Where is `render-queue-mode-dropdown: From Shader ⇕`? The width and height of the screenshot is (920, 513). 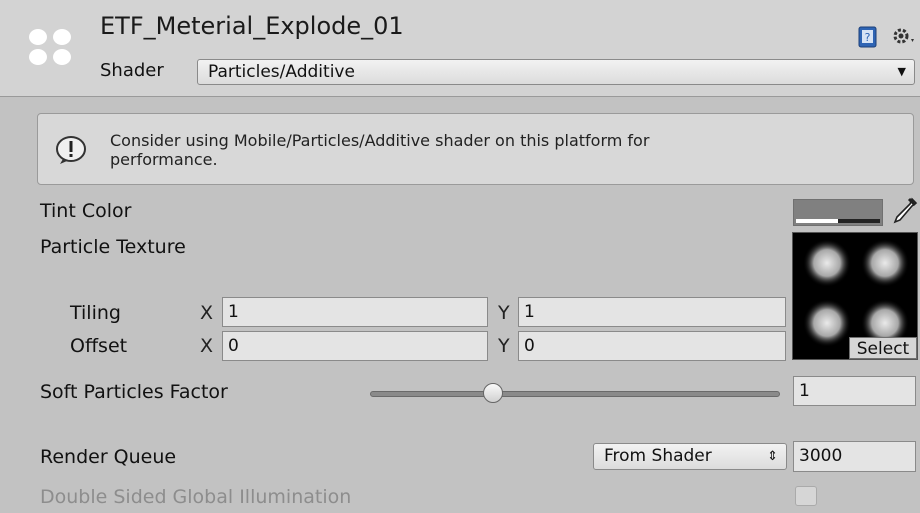
render-queue-mode-dropdown: From Shader ⇕ is located at coordinates (690, 456).